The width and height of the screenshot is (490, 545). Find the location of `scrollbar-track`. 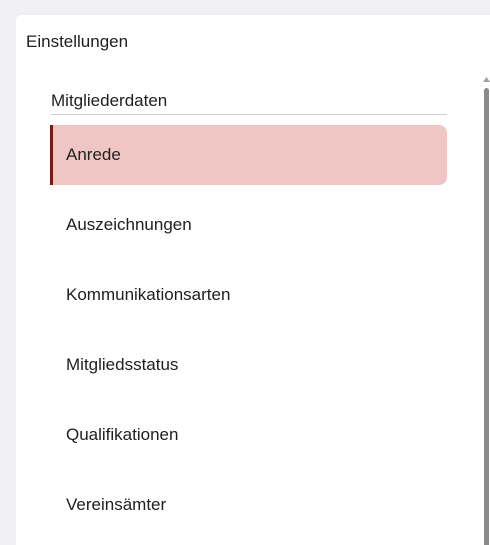

scrollbar-track is located at coordinates (486, 314).